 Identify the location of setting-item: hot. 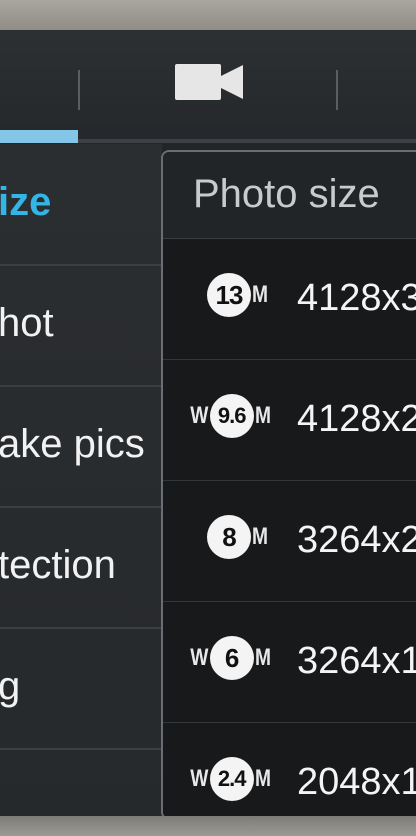
(81, 326).